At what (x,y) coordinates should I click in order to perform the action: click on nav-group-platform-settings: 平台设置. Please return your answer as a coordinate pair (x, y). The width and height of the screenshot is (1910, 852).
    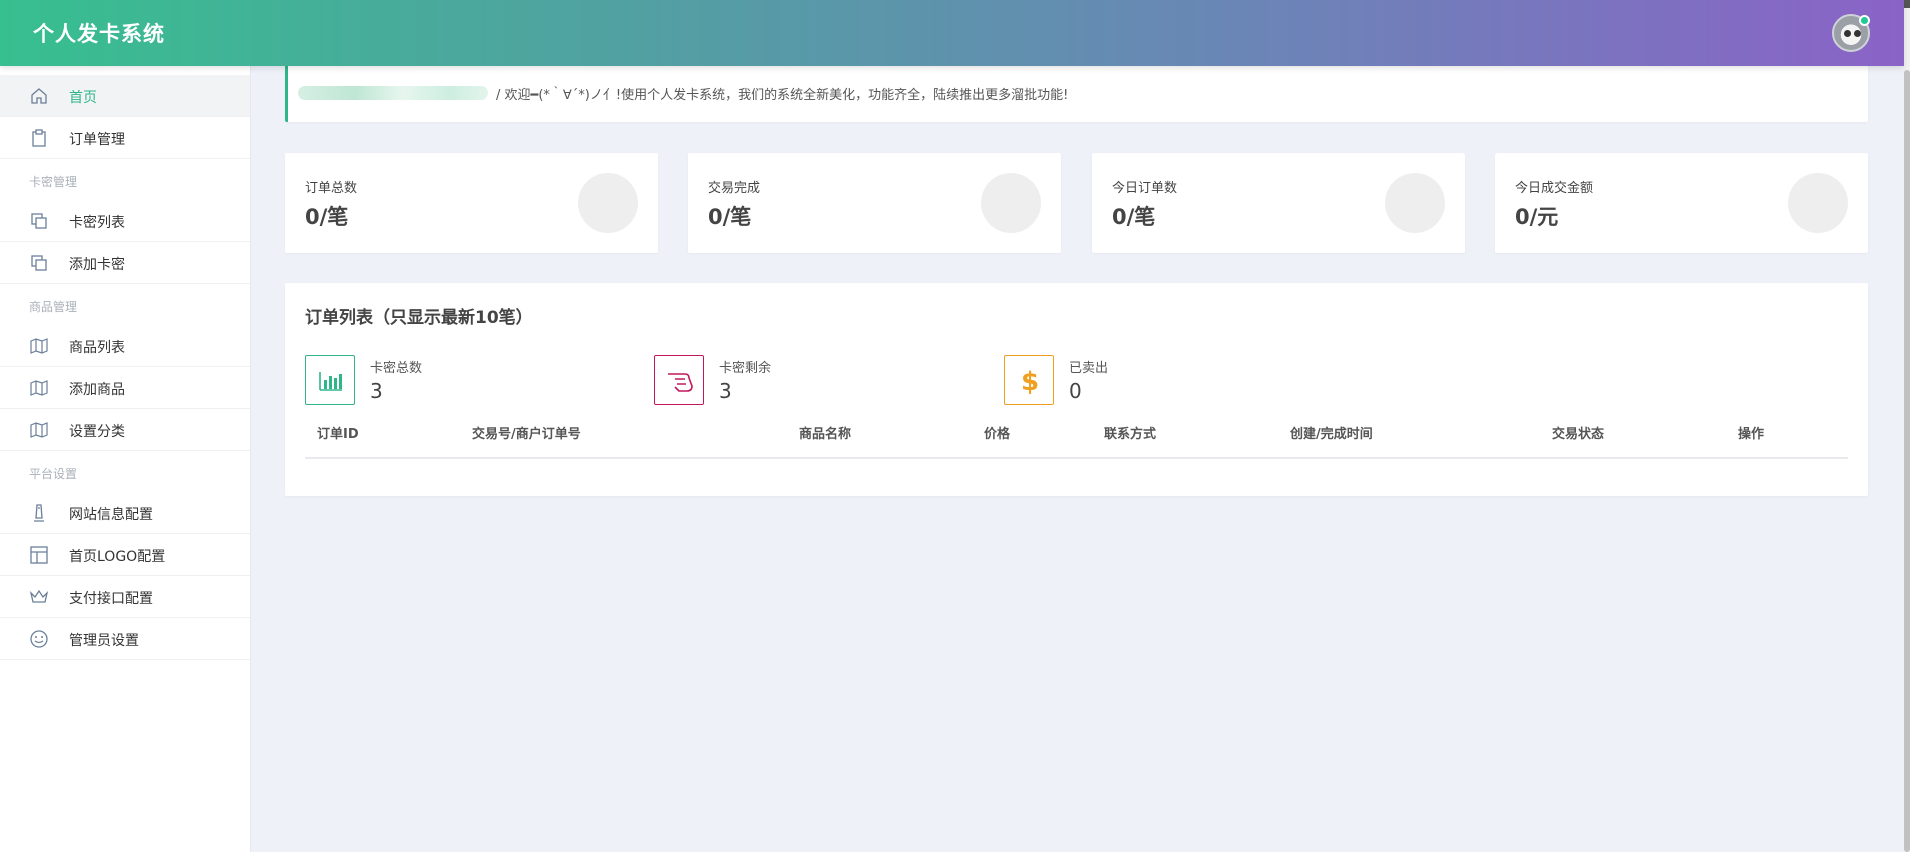
    Looking at the image, I should click on (53, 474).